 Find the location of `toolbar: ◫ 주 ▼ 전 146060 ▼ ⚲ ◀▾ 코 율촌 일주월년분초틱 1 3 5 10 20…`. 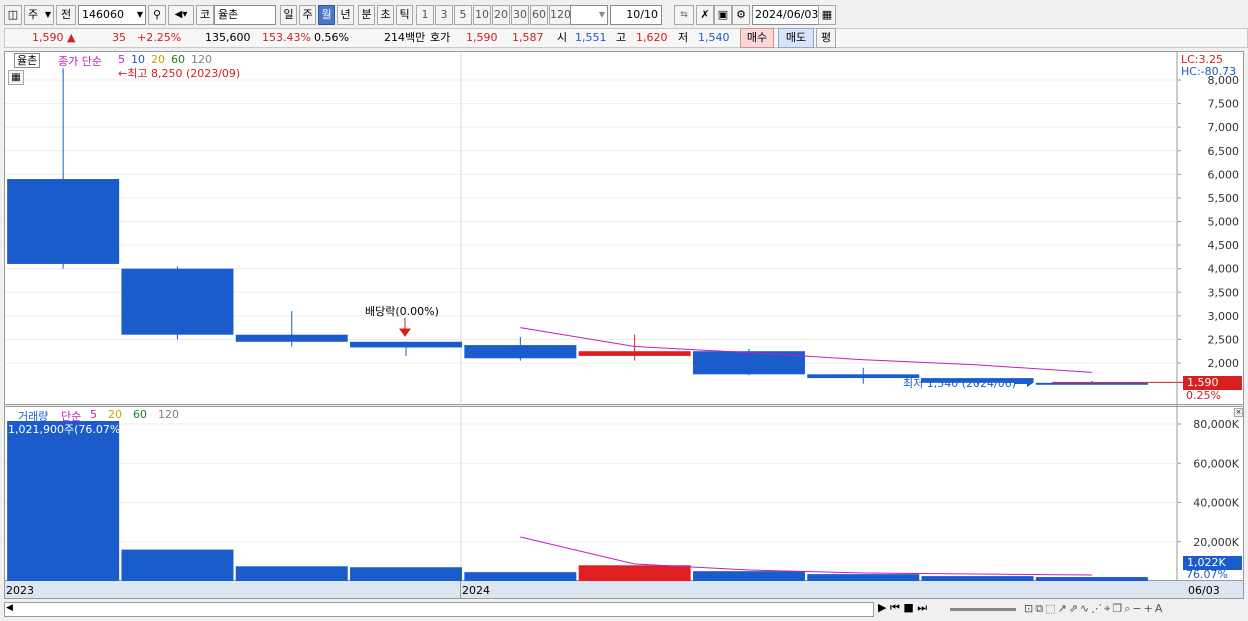

toolbar: ◫ 주 ▼ 전 146060 ▼ ⚲ ◀▾ 코 율촌 일주월년분초틱 1 3 5 10 20… is located at coordinates (624, 14).